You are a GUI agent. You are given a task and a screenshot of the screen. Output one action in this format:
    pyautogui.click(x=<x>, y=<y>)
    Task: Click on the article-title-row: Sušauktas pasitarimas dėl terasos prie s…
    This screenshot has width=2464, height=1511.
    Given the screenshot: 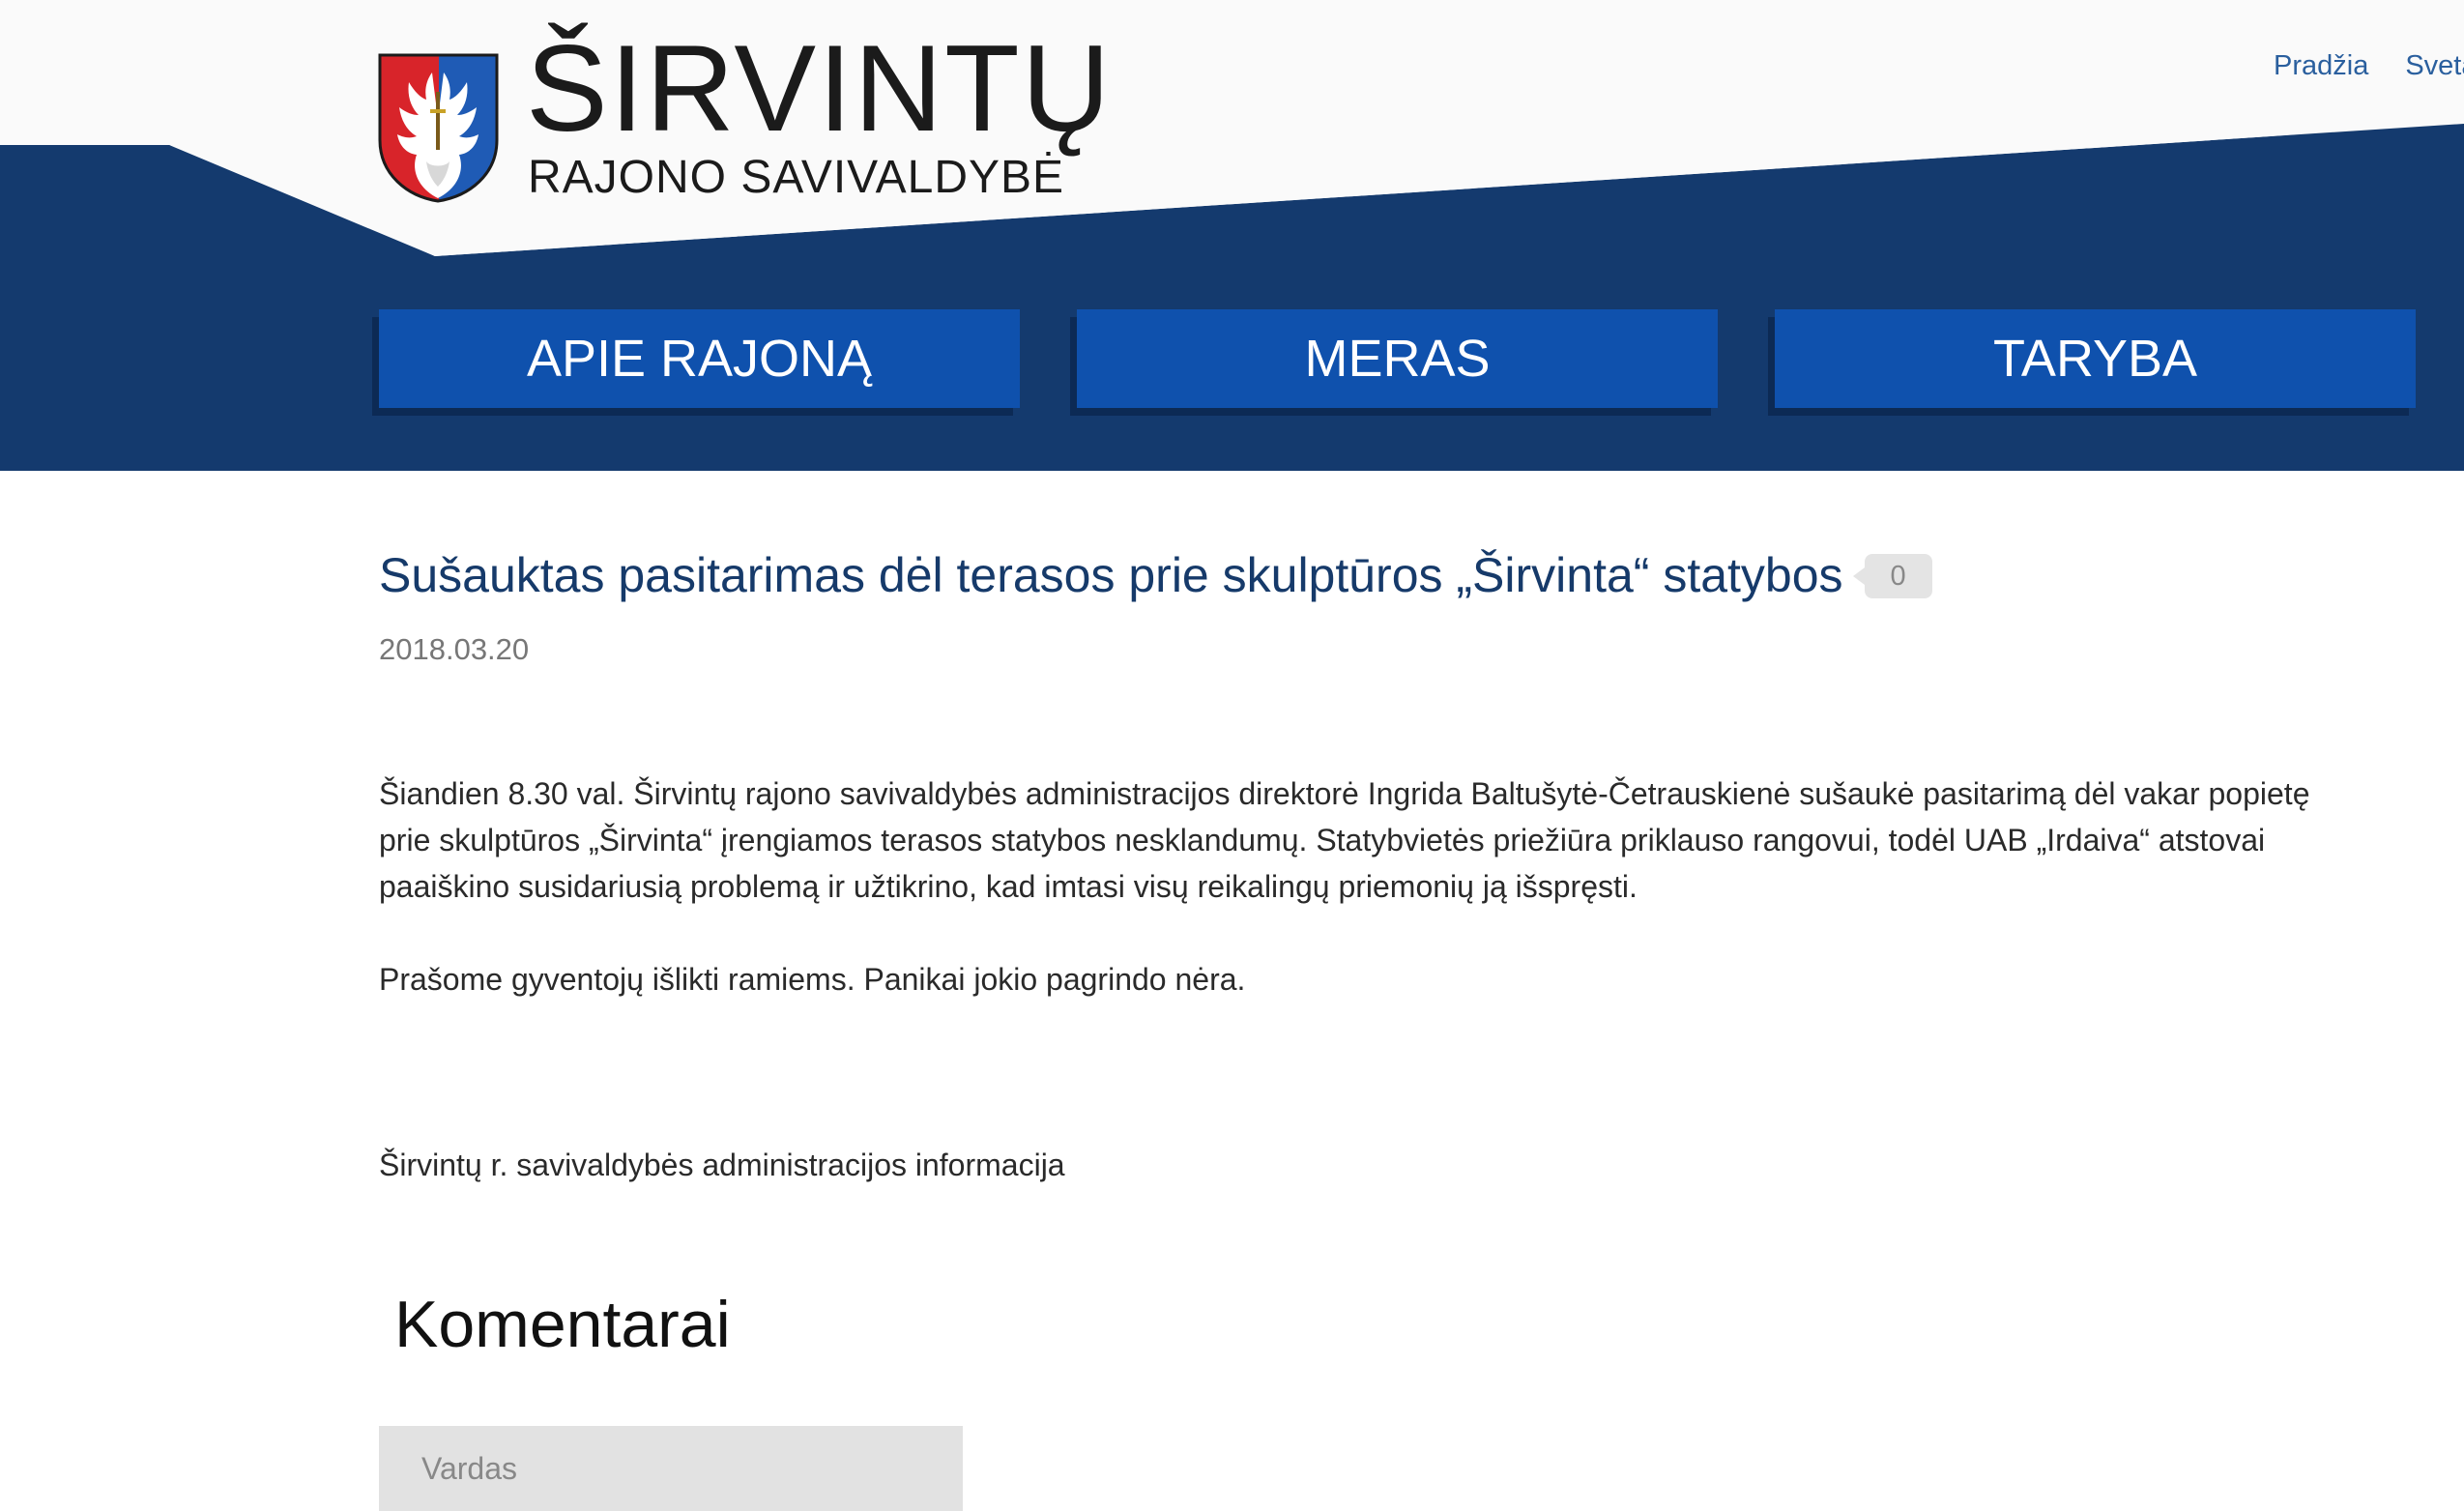 What is the action you would take?
    pyautogui.click(x=1365, y=575)
    